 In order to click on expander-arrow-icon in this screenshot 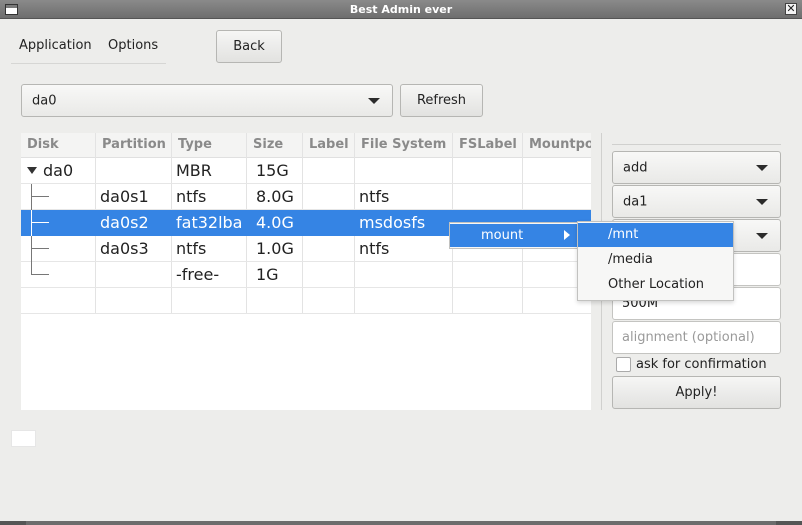, I will do `click(32, 170)`.